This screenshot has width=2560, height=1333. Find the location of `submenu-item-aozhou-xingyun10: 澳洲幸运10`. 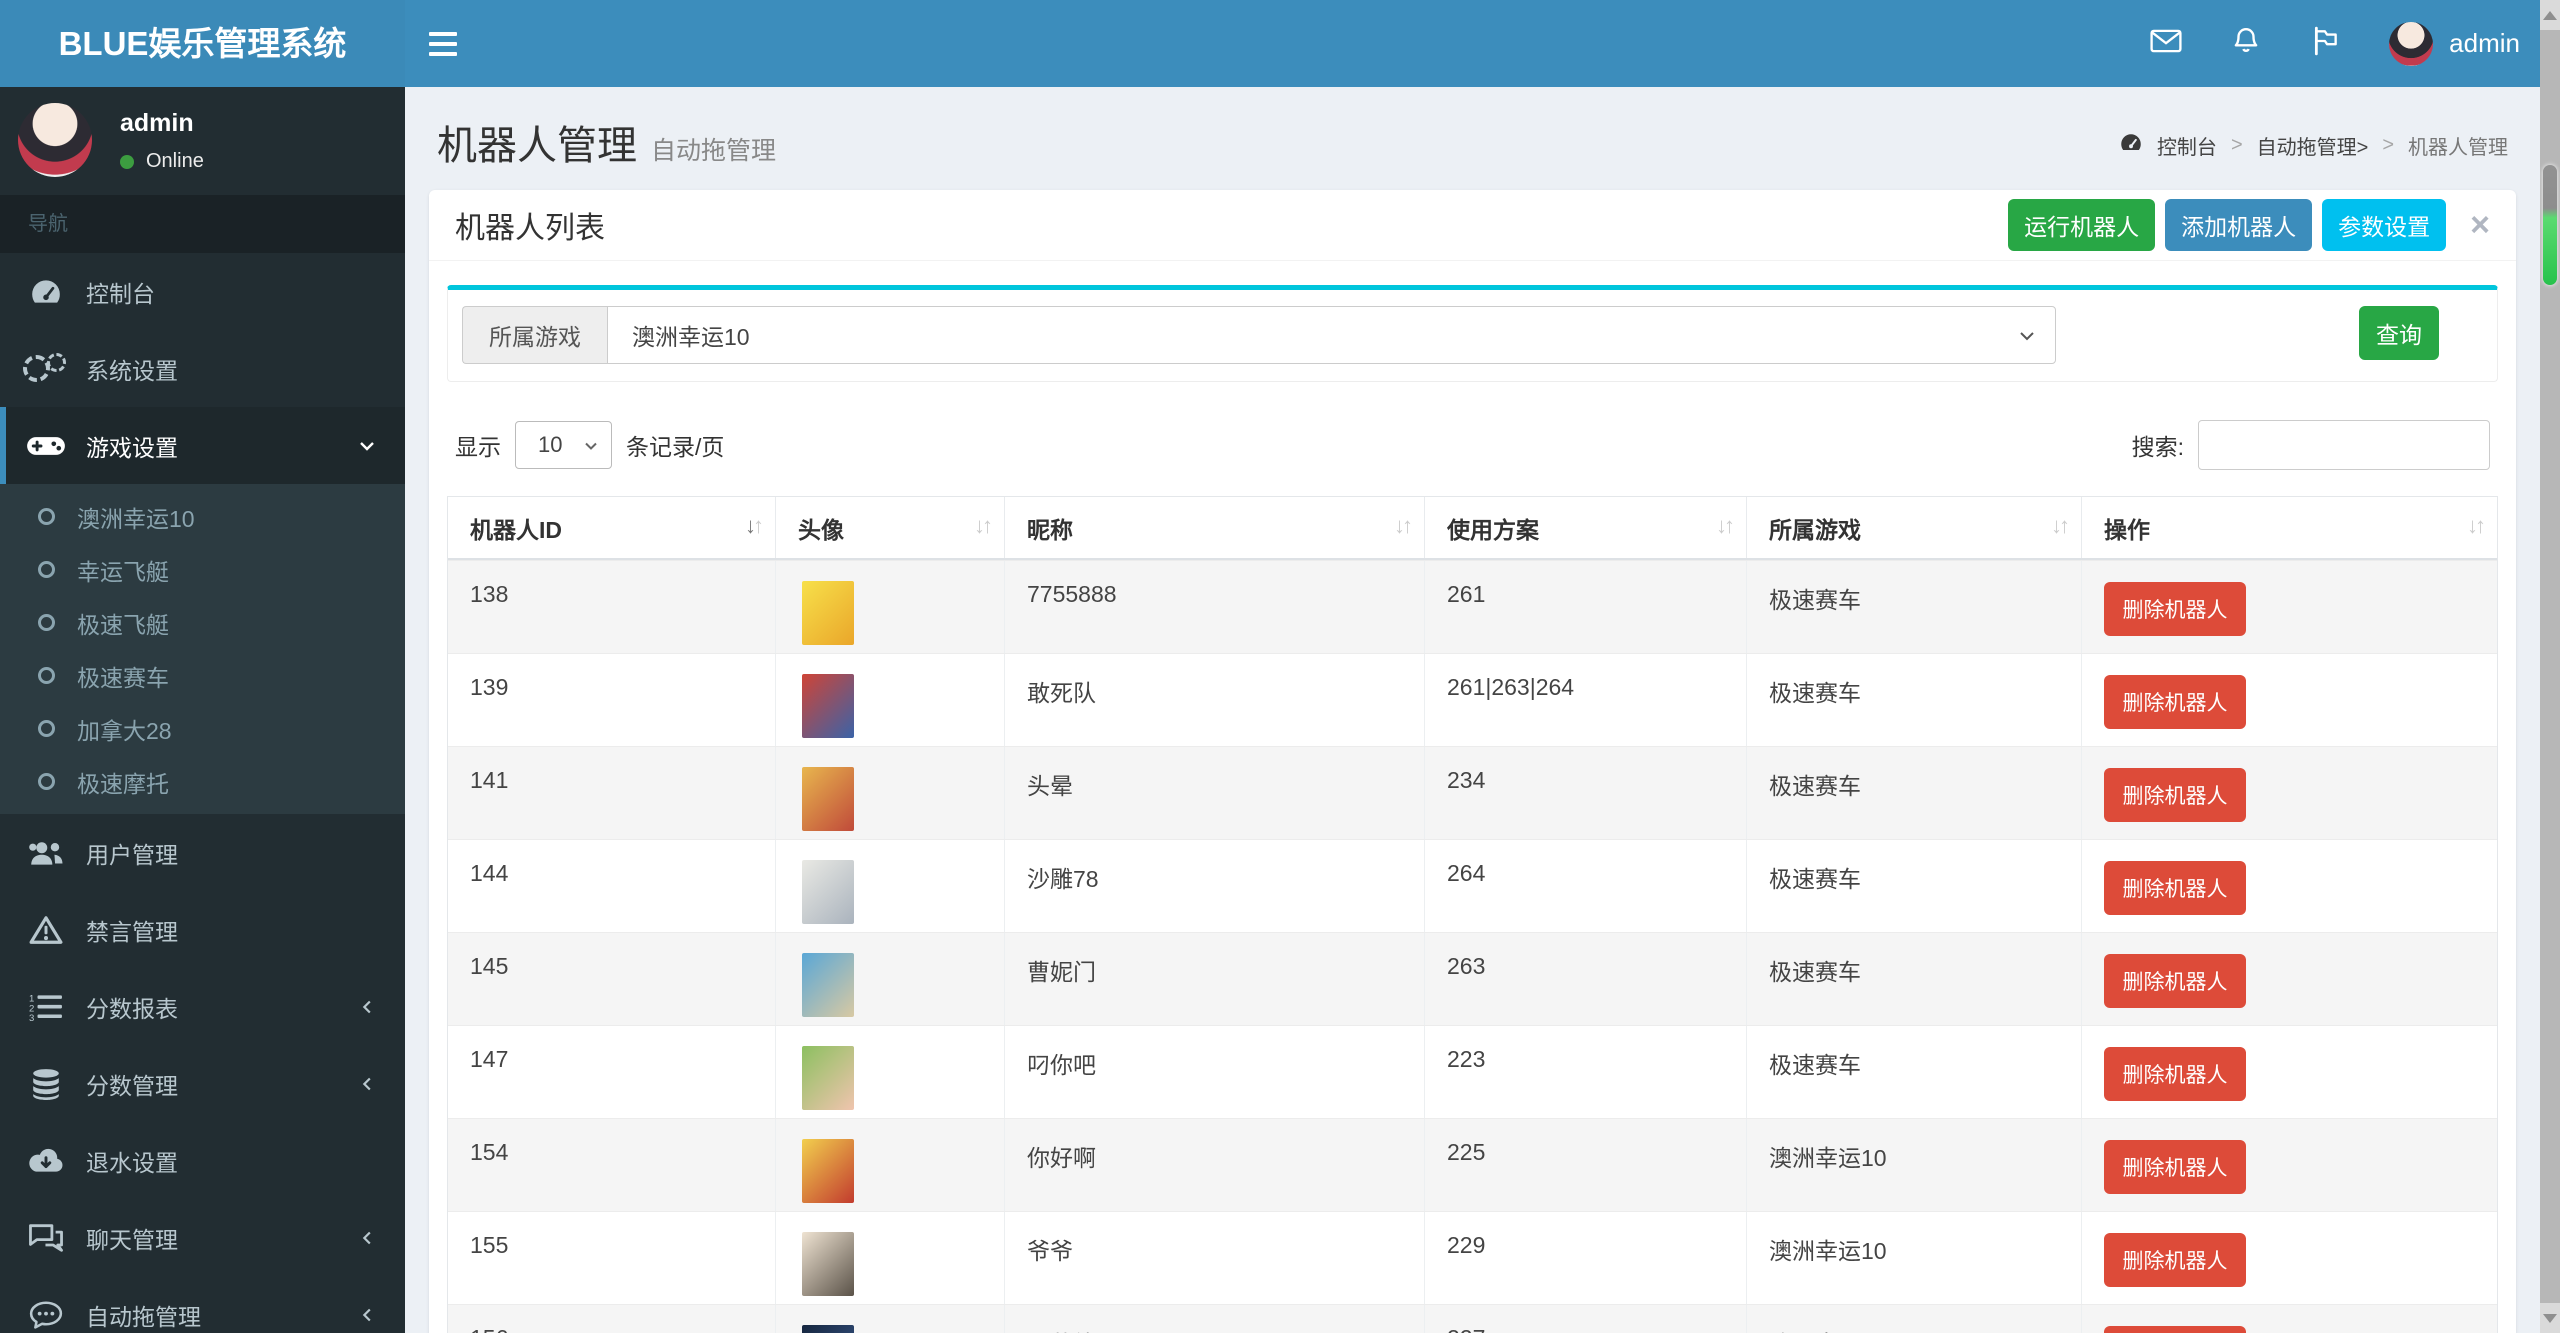

submenu-item-aozhou-xingyun10: 澳洲幸运10 is located at coordinates (202, 516).